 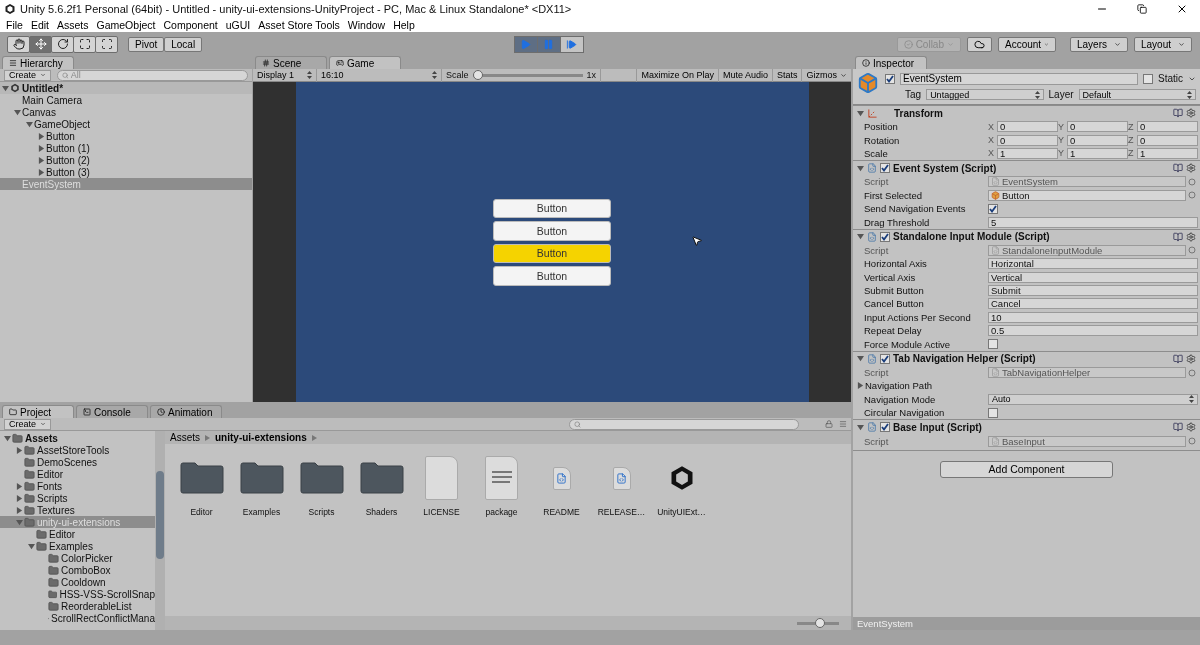 What do you see at coordinates (183, 44) in the screenshot?
I see `local-button: Local` at bounding box center [183, 44].